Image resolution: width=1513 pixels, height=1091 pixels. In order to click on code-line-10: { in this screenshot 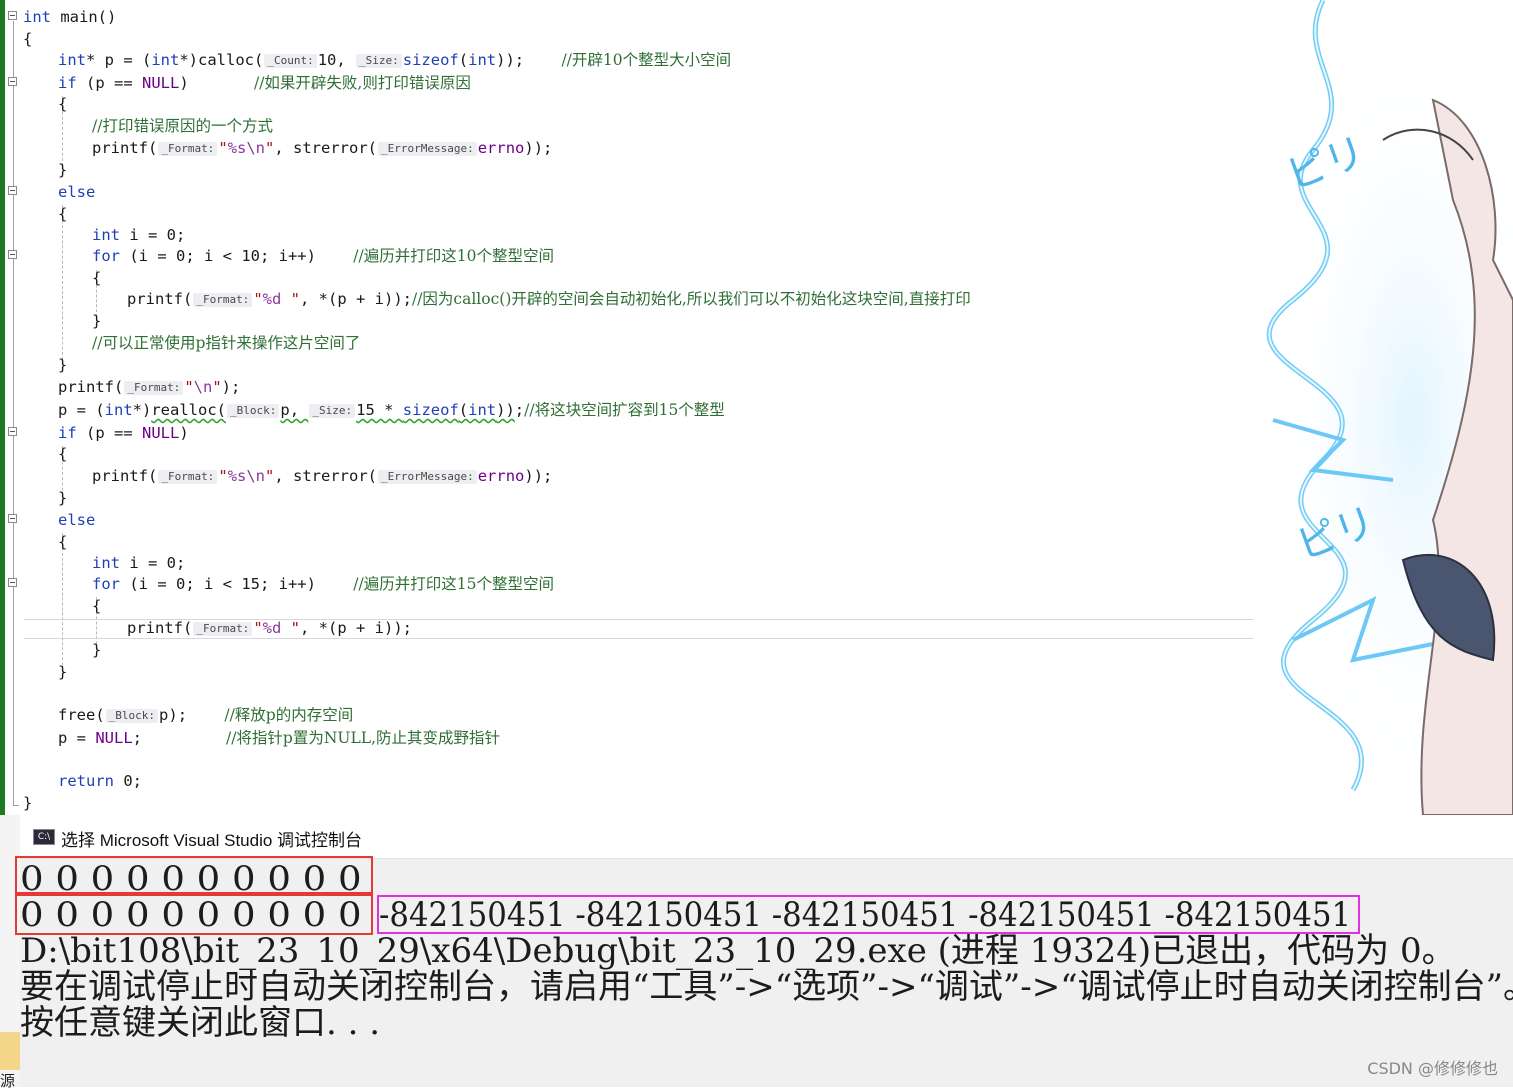, I will do `click(62, 214)`.